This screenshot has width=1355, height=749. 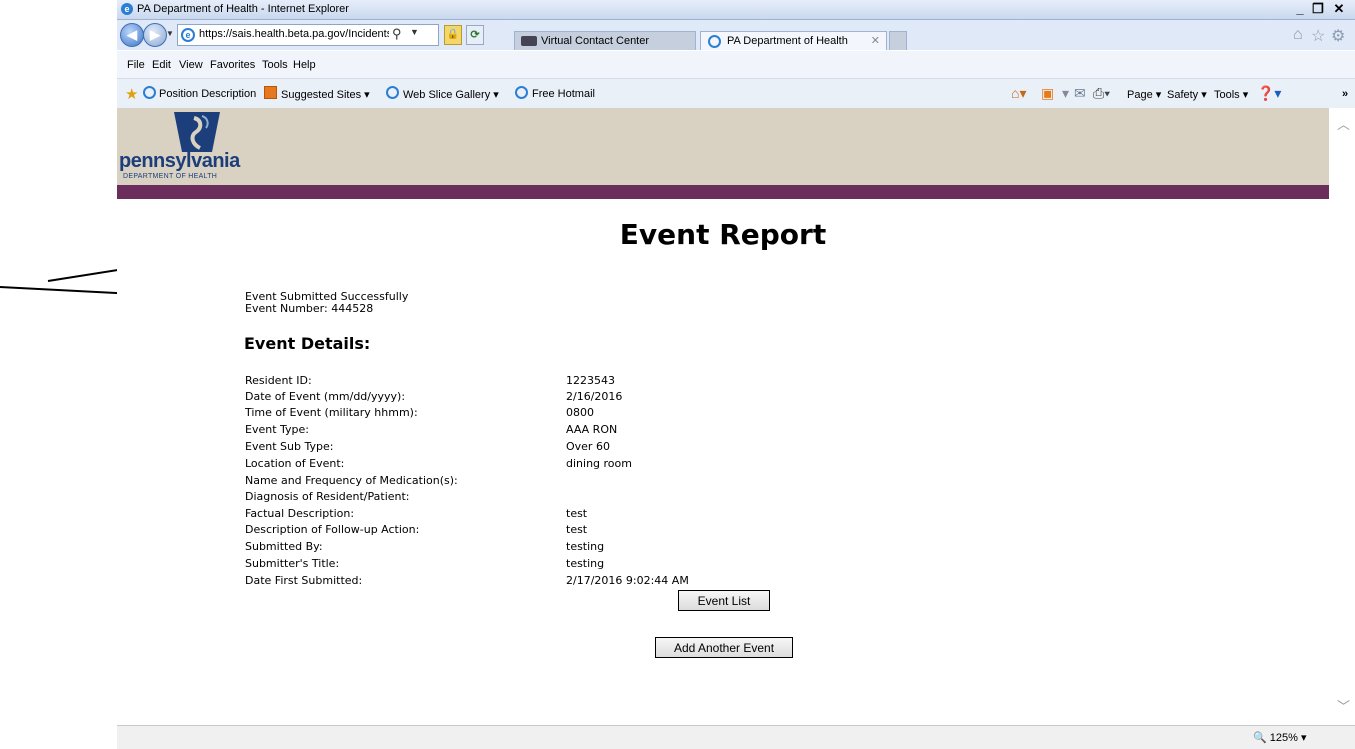 What do you see at coordinates (1101, 93) in the screenshot?
I see `print-icon: ⎙▾` at bounding box center [1101, 93].